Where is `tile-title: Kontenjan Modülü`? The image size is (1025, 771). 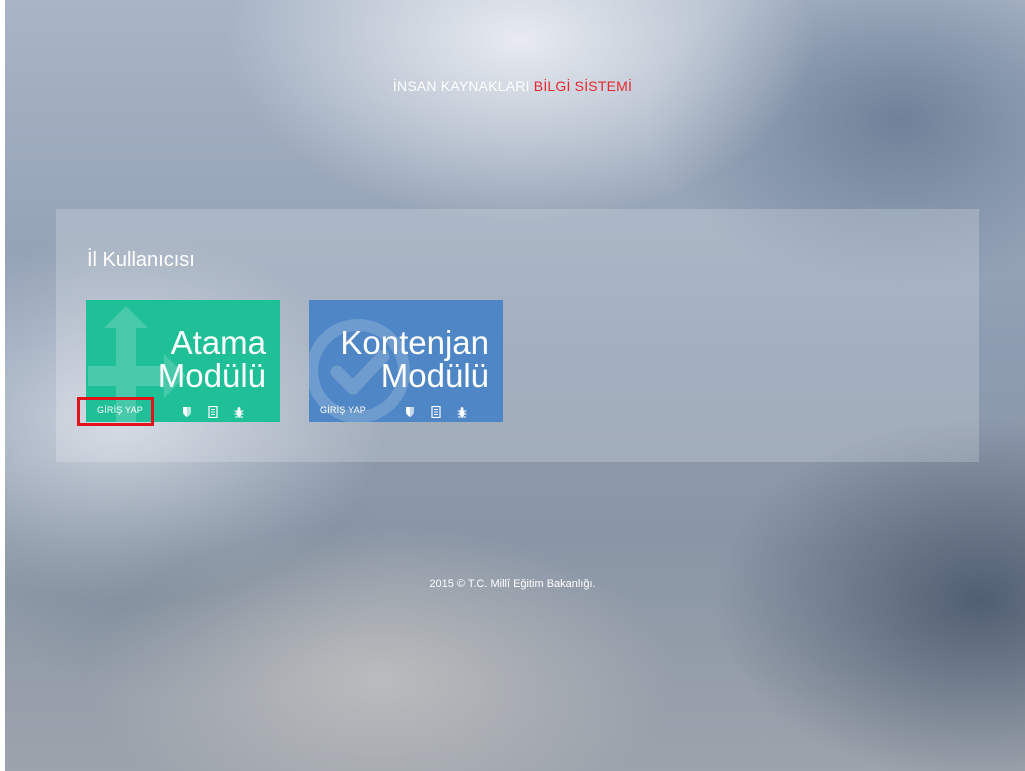 tile-title: Kontenjan Modülü is located at coordinates (414, 359).